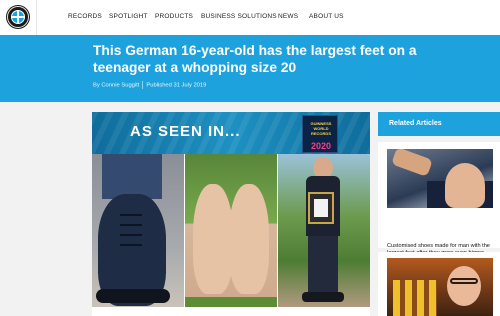 The image size is (500, 316). I want to click on book-year: 2020, so click(321, 146).